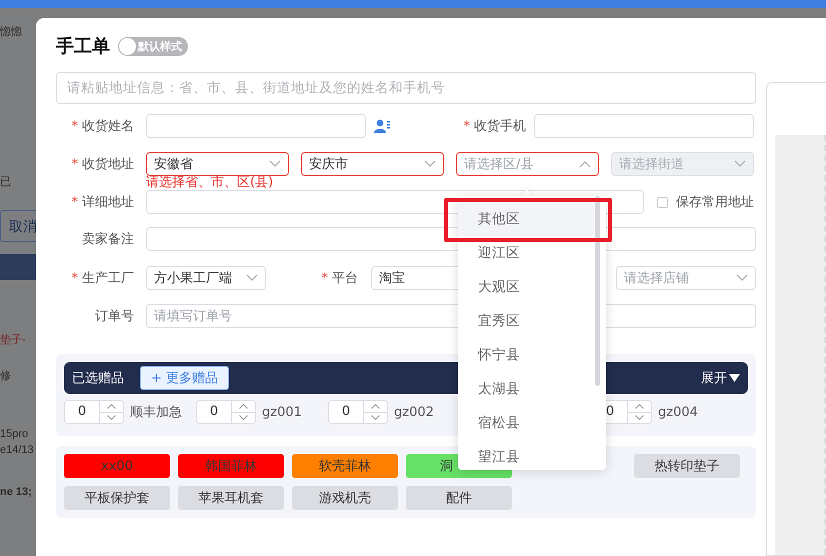 This screenshot has height=556, width=826. What do you see at coordinates (102, 164) in the screenshot?
I see `field-label: * 收货地址` at bounding box center [102, 164].